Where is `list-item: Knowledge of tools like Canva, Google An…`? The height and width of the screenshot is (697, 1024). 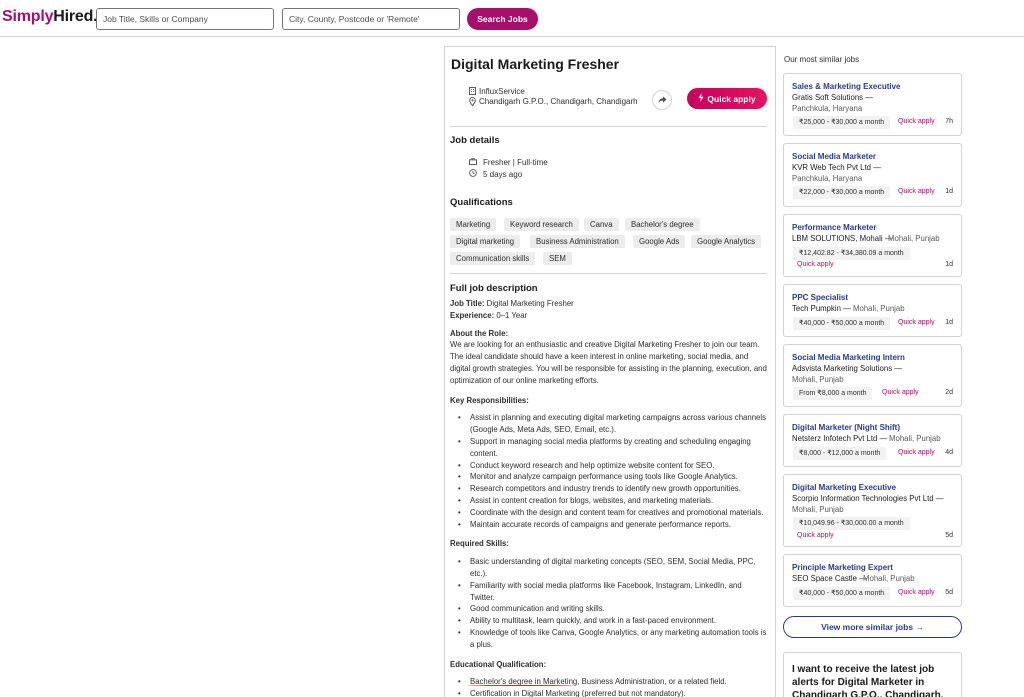 list-item: Knowledge of tools like Canva, Google An… is located at coordinates (609, 639).